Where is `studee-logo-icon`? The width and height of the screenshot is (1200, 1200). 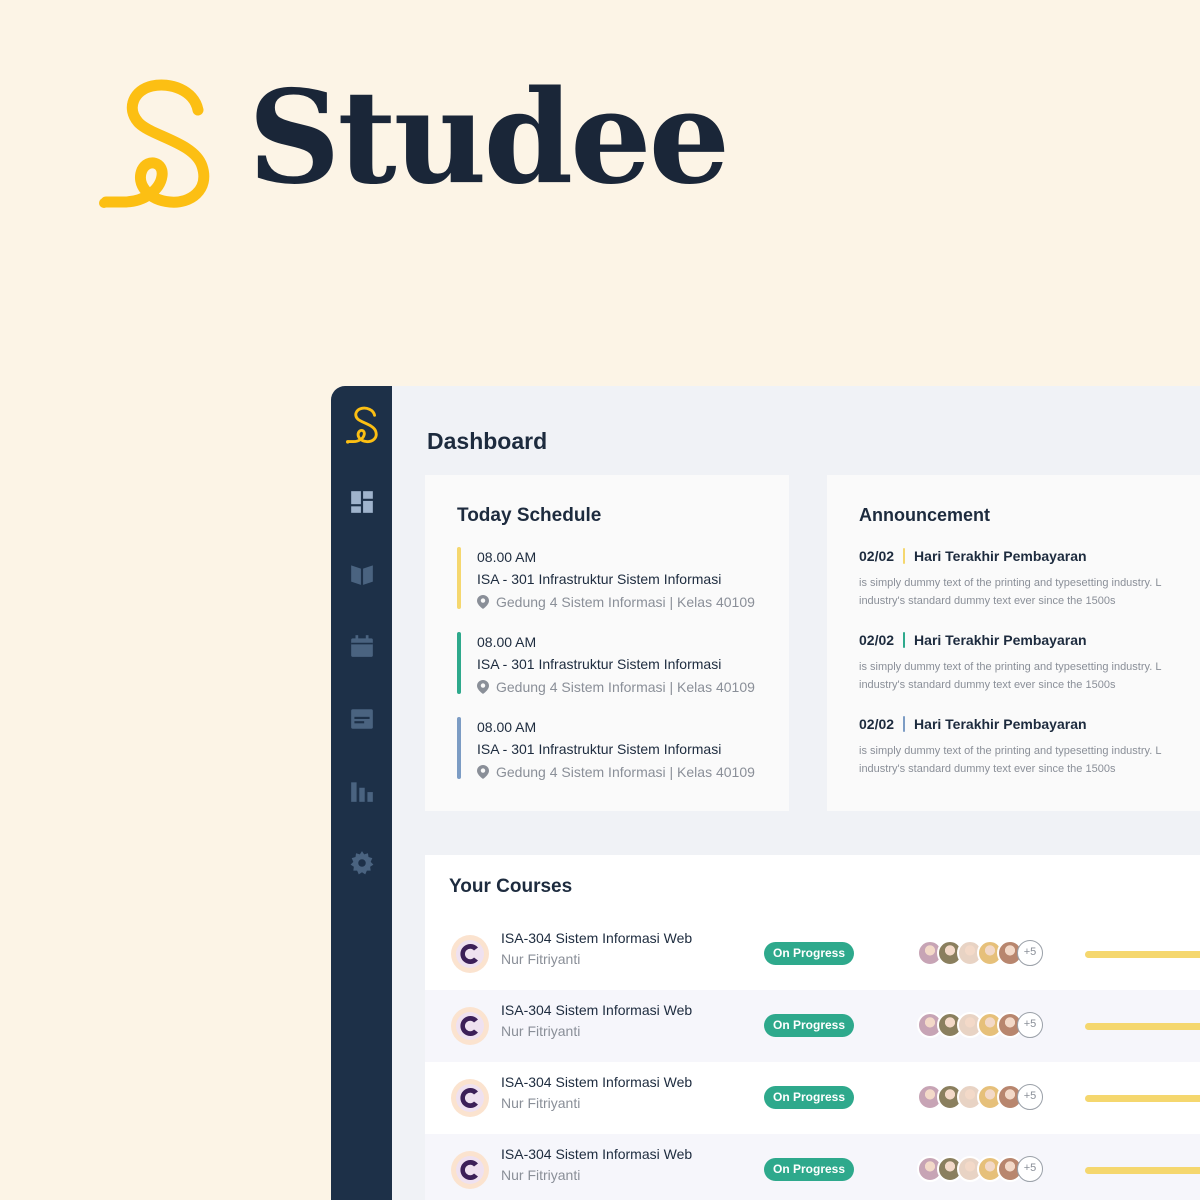 studee-logo-icon is located at coordinates (154, 143).